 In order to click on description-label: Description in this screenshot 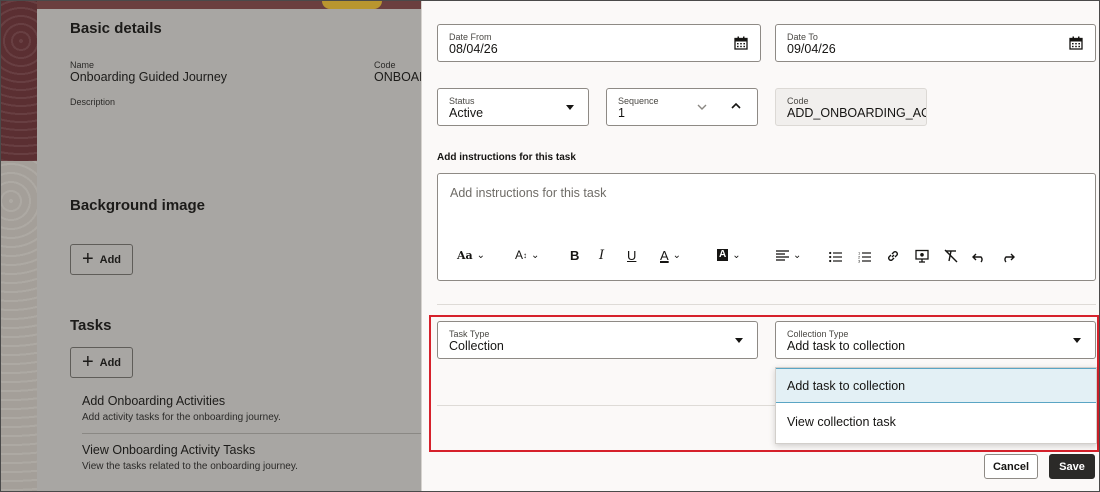, I will do `click(93, 102)`.